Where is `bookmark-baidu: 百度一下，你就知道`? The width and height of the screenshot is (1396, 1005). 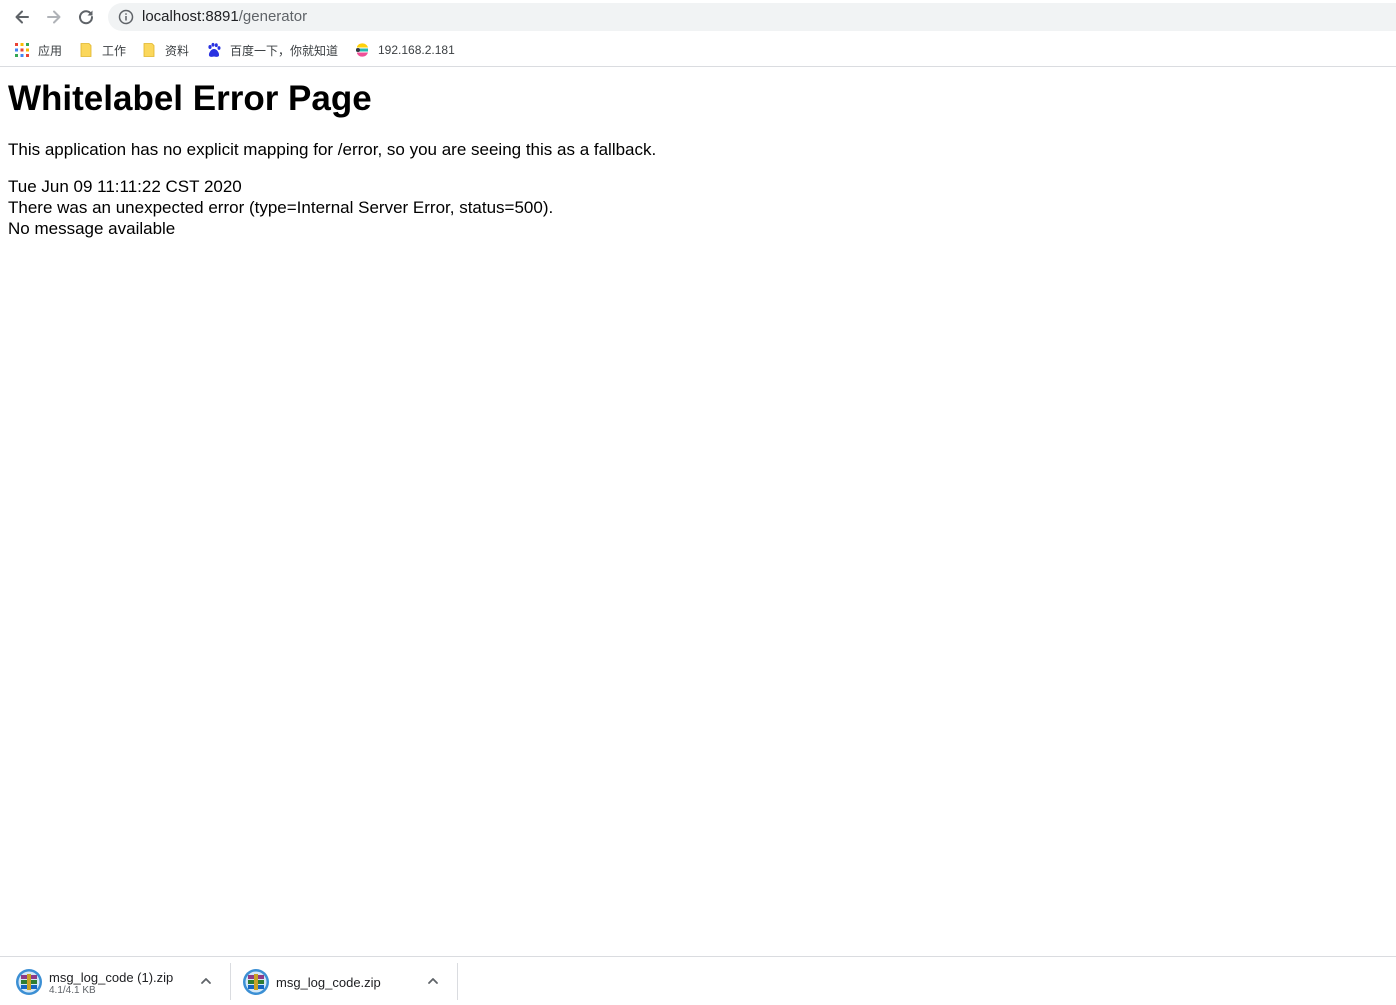
bookmark-baidu: 百度一下，你就知道 is located at coordinates (272, 50).